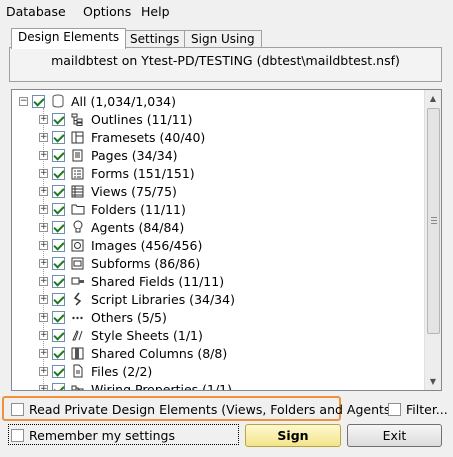 The image size is (453, 457). Describe the element at coordinates (158, 281) in the screenshot. I see `tree-item-label: Shared Fields (11/11)` at that location.